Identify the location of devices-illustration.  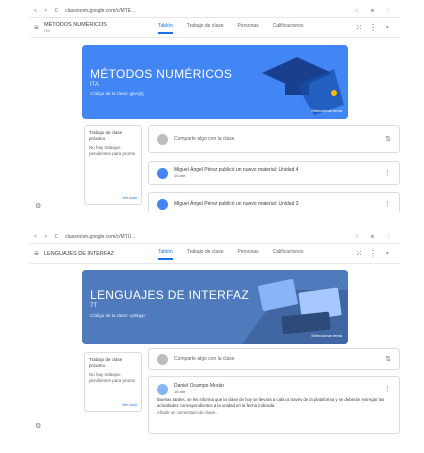
(215, 307).